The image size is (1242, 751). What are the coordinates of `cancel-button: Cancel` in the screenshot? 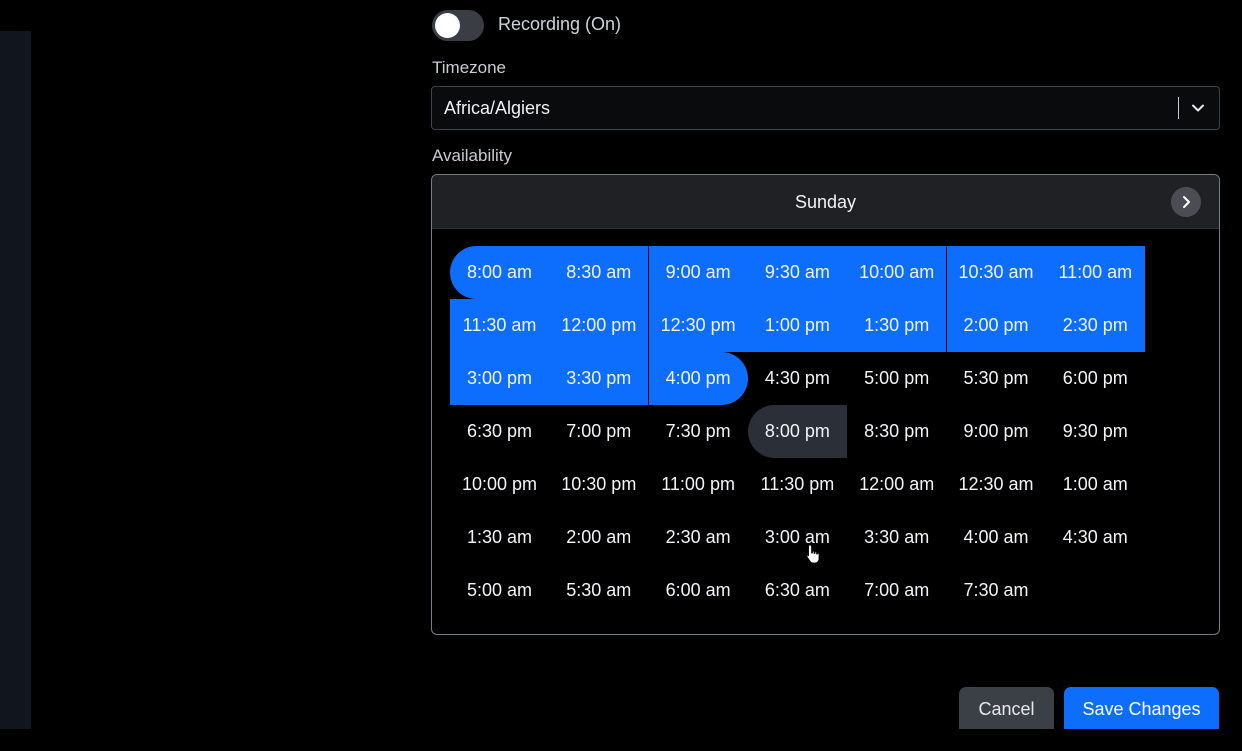 It's located at (1006, 708).